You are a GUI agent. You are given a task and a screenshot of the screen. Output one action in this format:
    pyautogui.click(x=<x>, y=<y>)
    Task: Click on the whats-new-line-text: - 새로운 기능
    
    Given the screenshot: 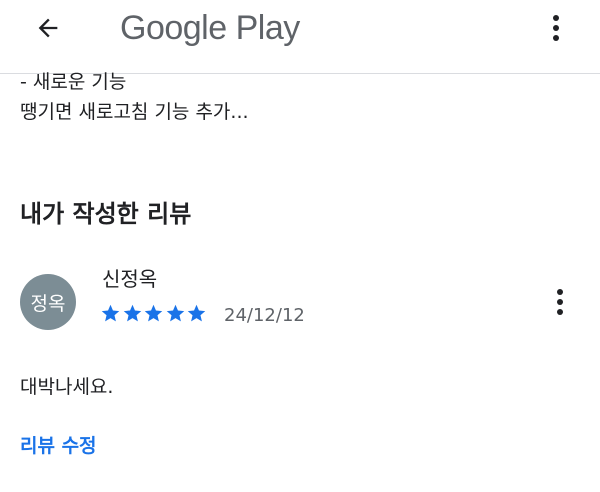 What is the action you would take?
    pyautogui.click(x=73, y=80)
    